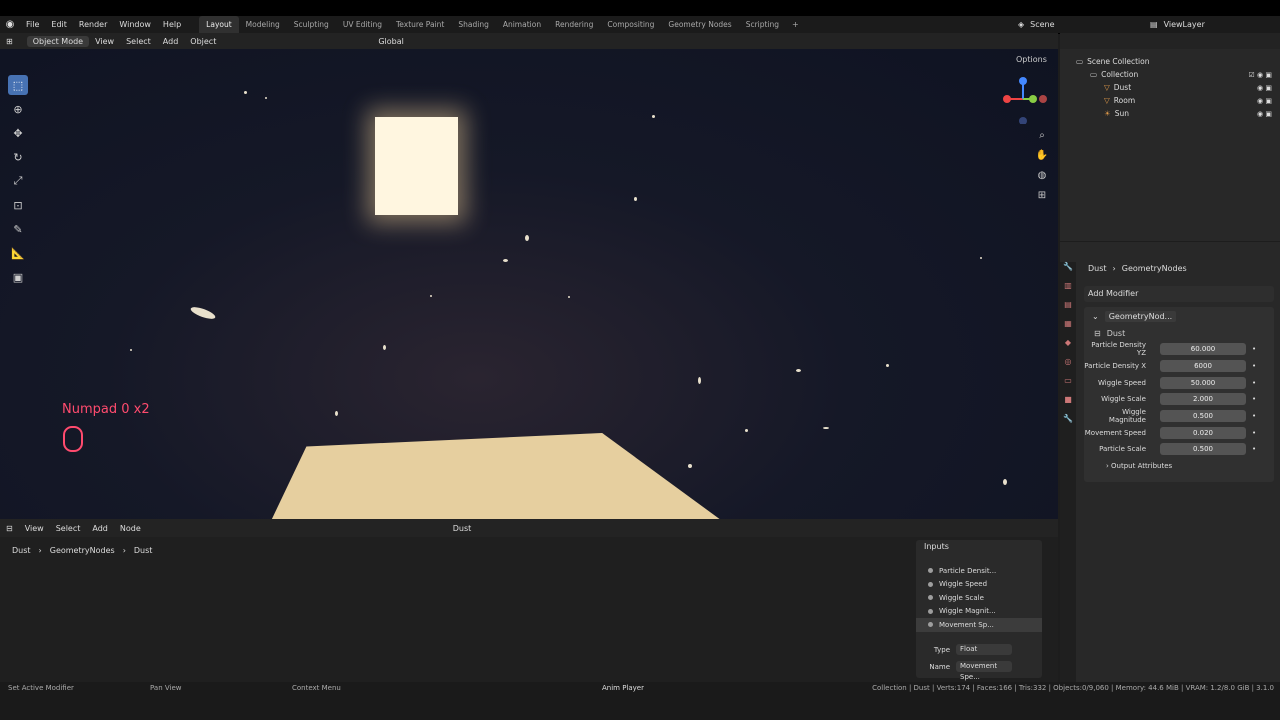 Image resolution: width=1280 pixels, height=720 pixels. What do you see at coordinates (18, 277) in the screenshot?
I see `add-cube-tool-icon: ▣` at bounding box center [18, 277].